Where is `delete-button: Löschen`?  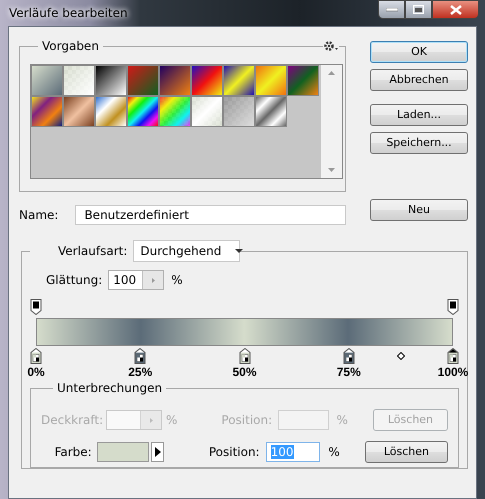
delete-button: Löschen is located at coordinates (406, 452).